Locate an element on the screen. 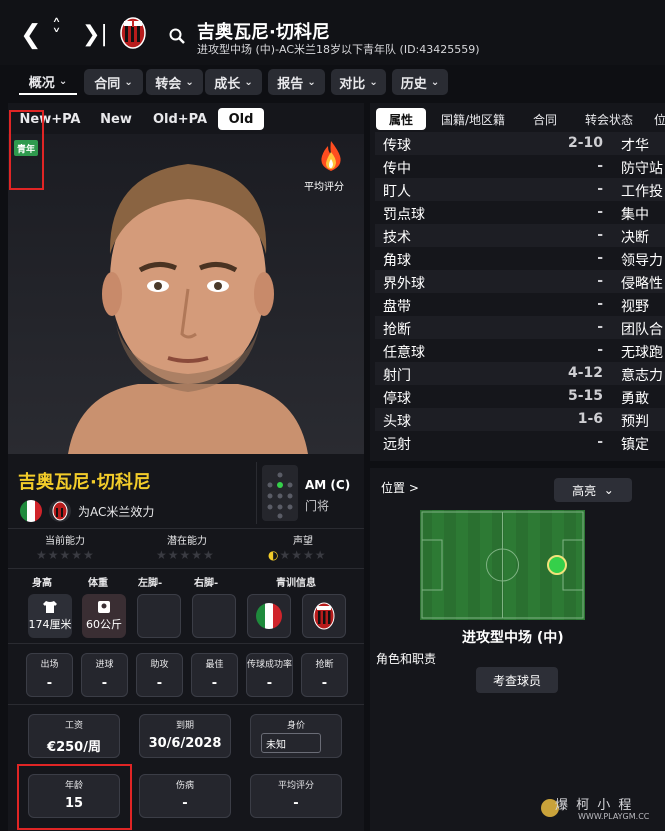  ac-milan-crest-small-icon is located at coordinates (60, 511).